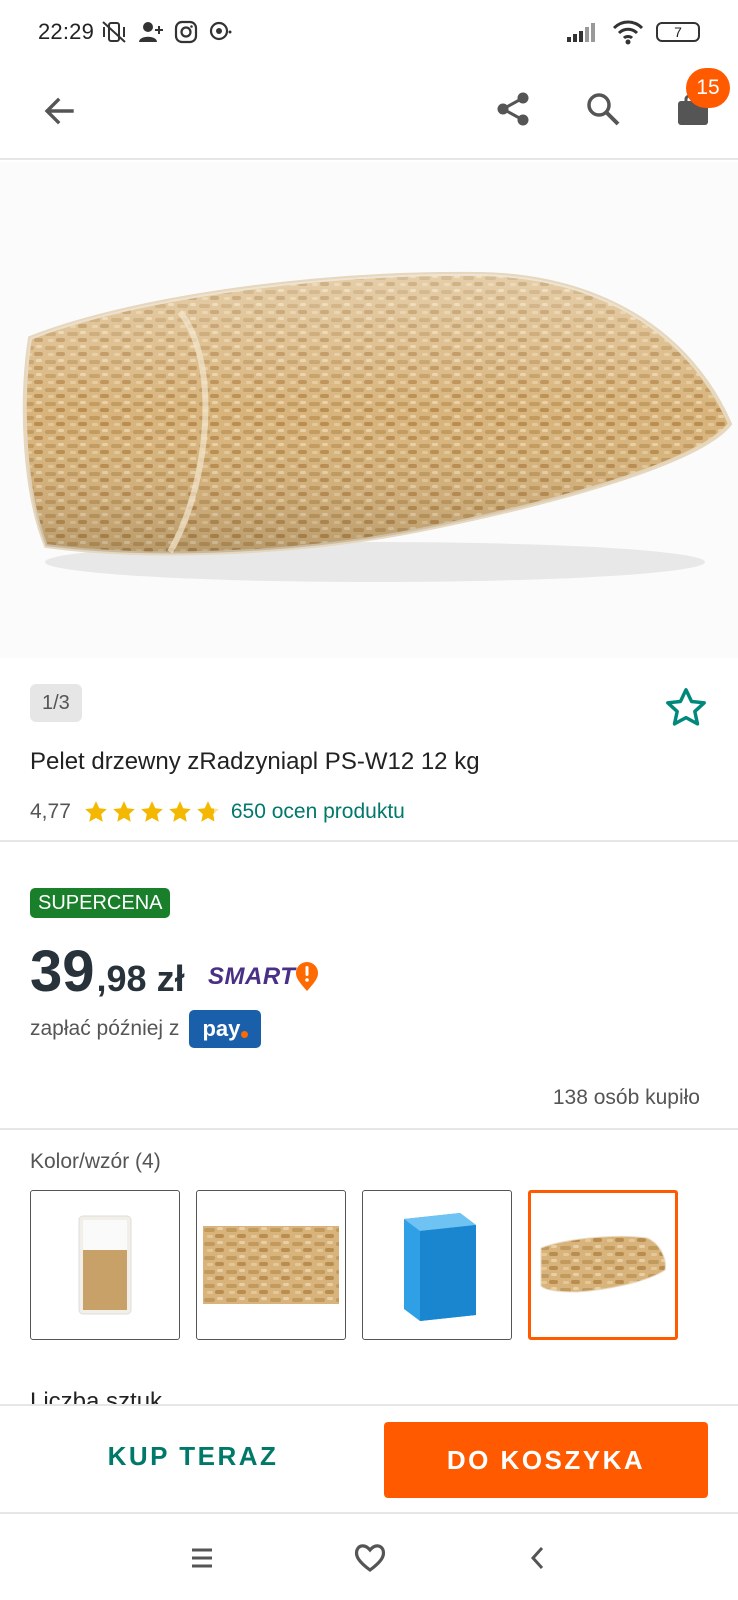 This screenshot has height=1600, width=738. Describe the element at coordinates (440, 1267) in the screenshot. I see `variant-pallet-image` at that location.